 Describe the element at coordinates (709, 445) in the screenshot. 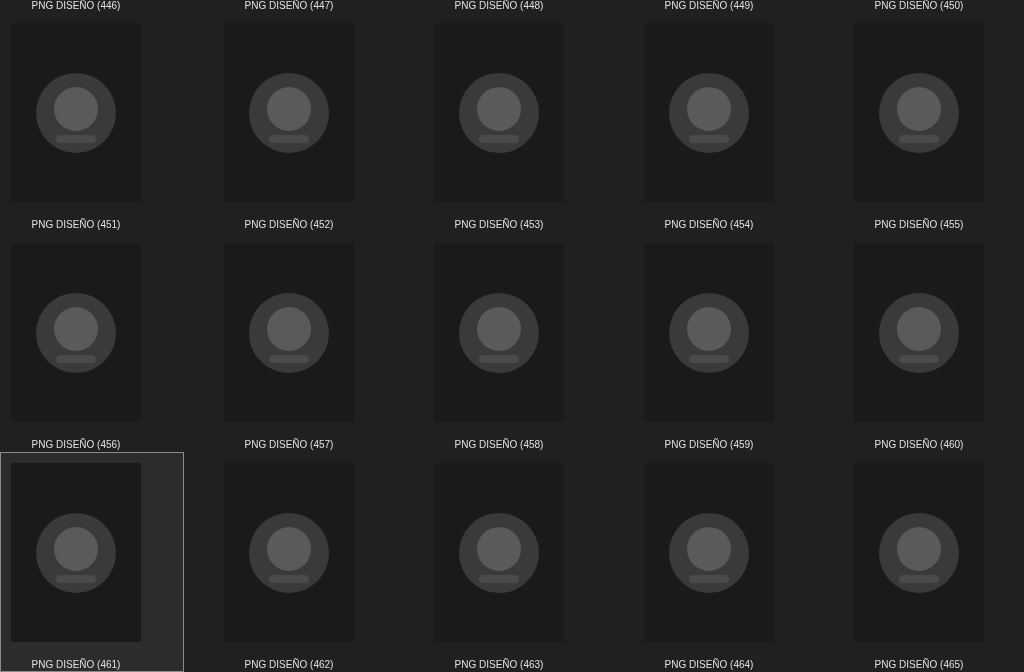

I see `file-name: PNG DISEÑO (459)` at that location.